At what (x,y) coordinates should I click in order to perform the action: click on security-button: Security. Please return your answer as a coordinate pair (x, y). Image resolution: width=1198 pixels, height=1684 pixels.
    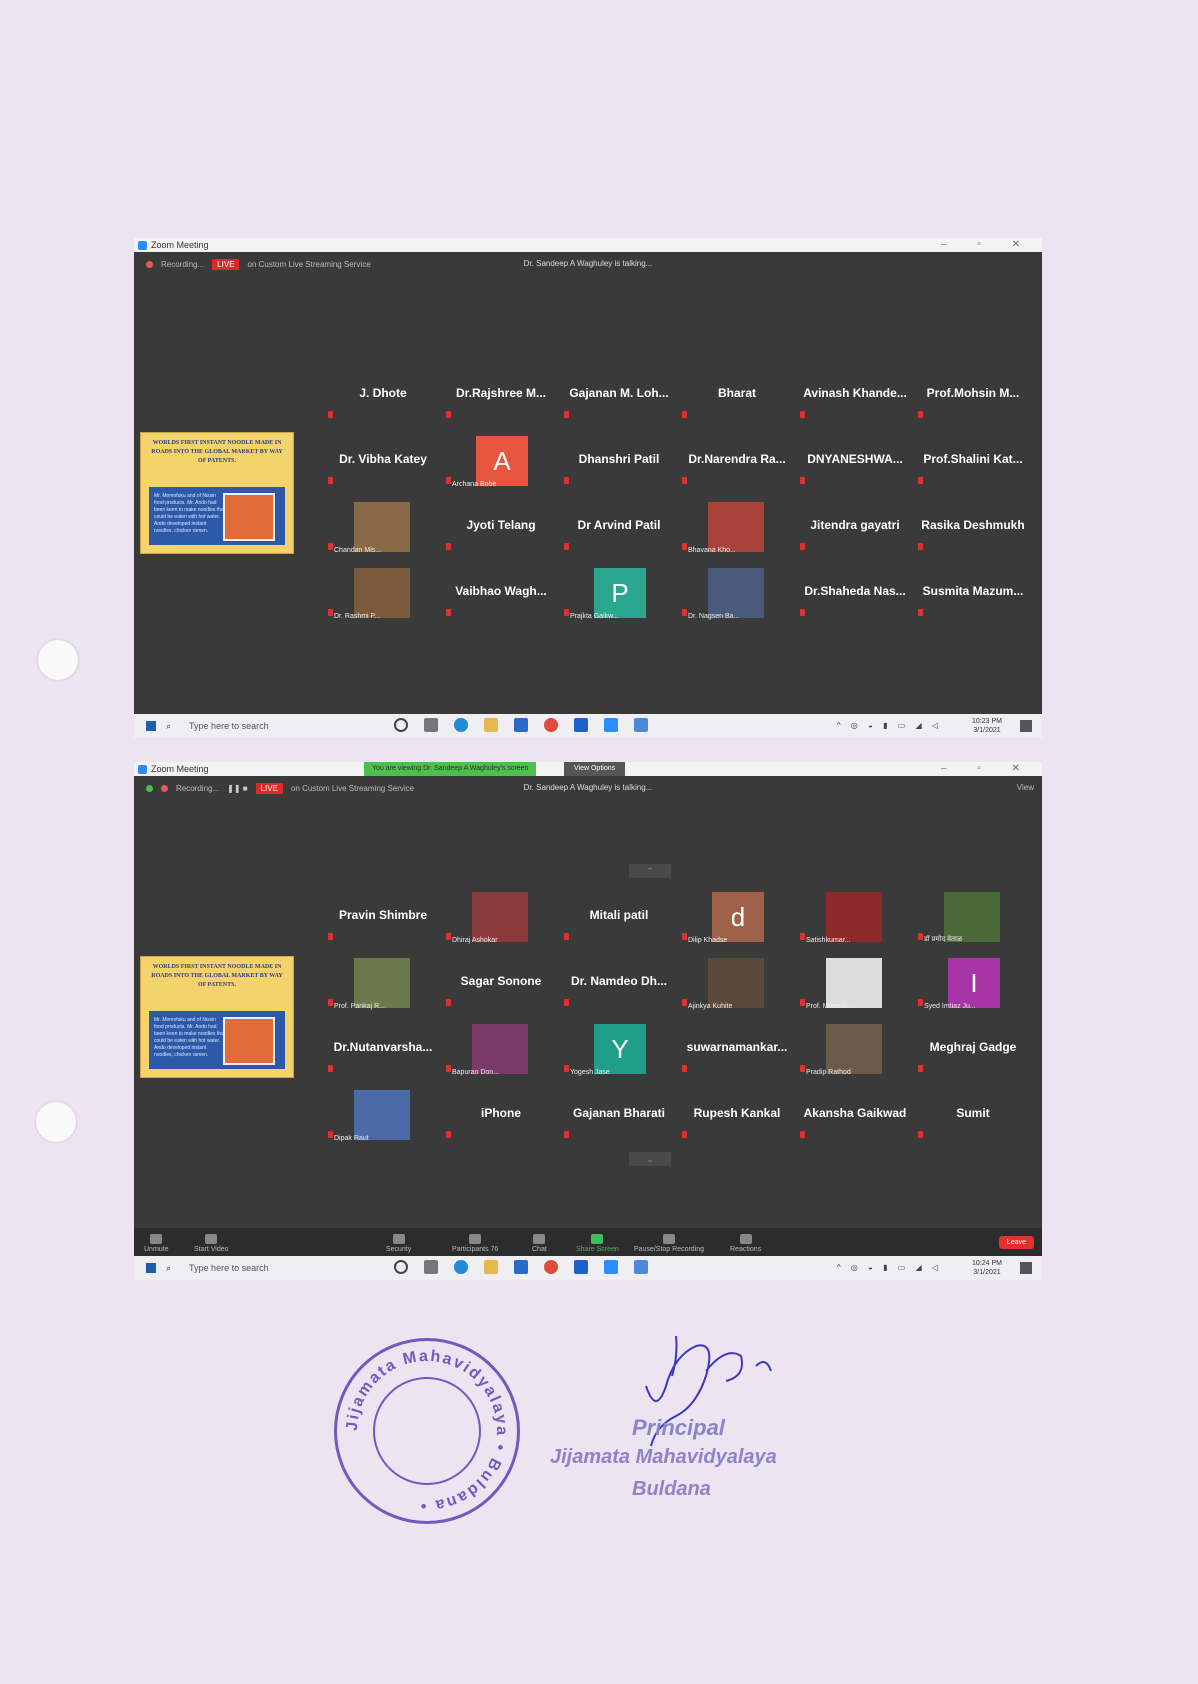
    Looking at the image, I should click on (398, 1243).